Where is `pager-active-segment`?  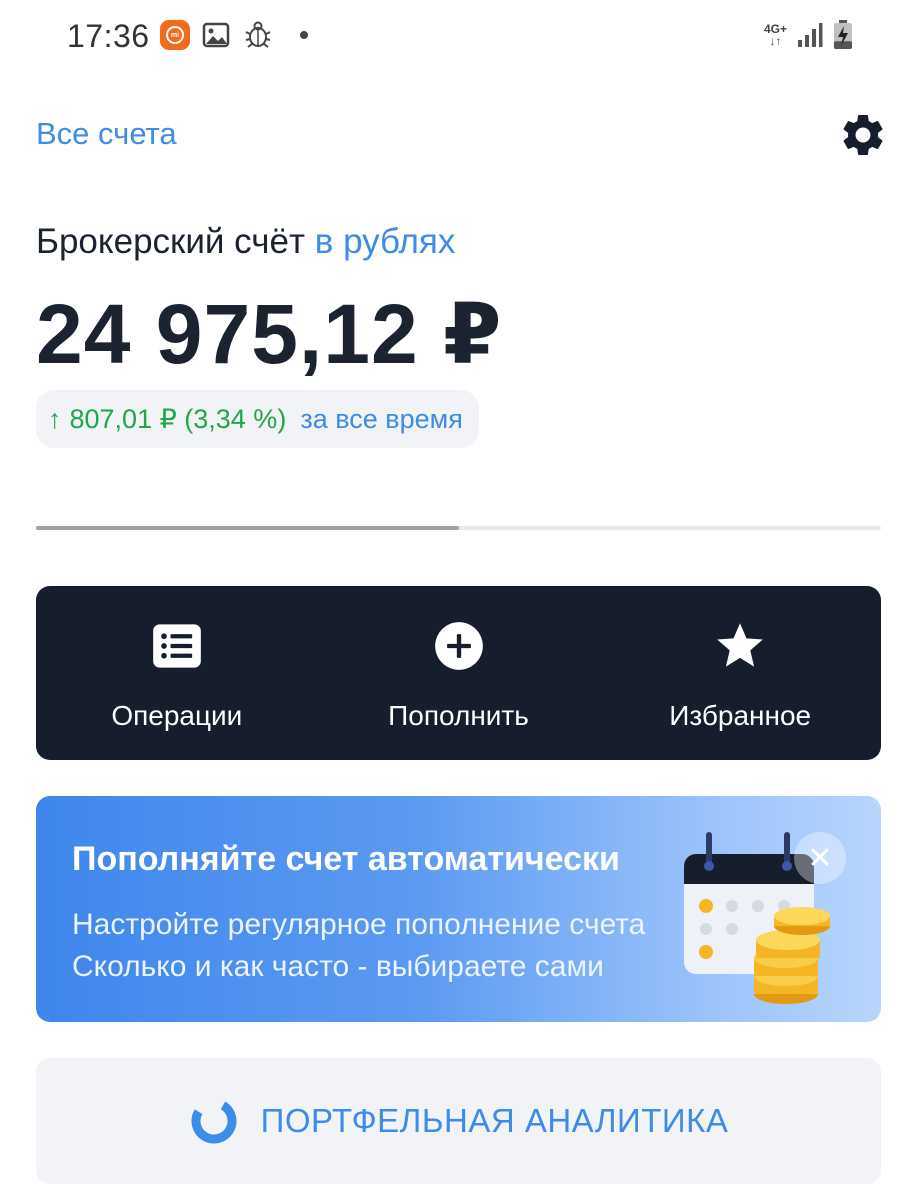 pager-active-segment is located at coordinates (247, 528).